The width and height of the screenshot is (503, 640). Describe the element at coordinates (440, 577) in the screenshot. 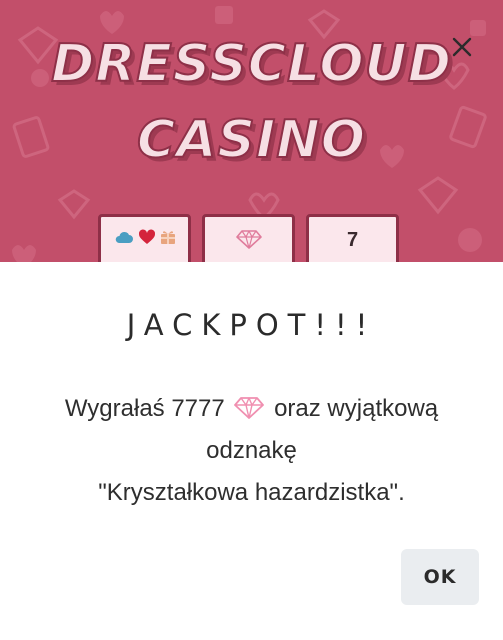

I see `ok-button: OK` at that location.